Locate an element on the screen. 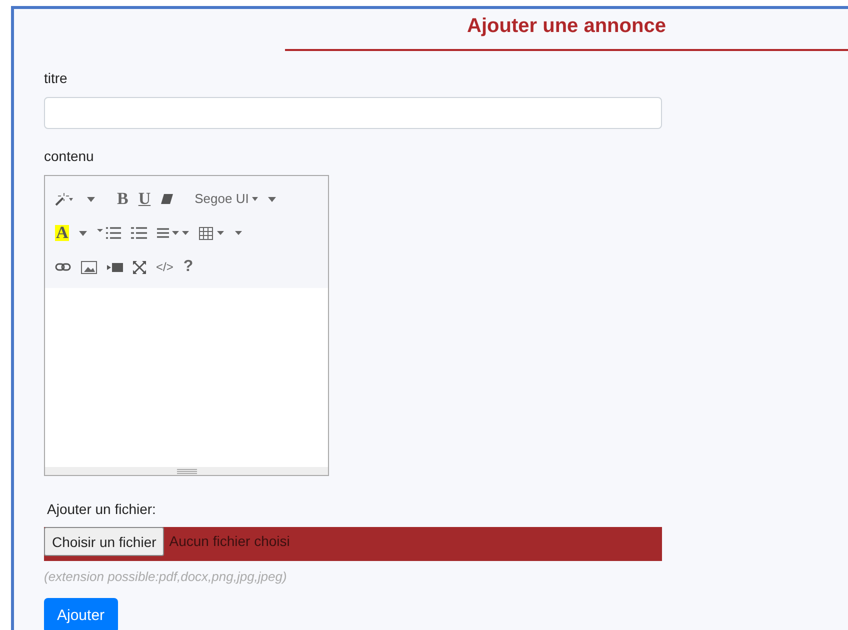 This screenshot has width=848, height=630. file-input: Choisir un fichier Aucun fichier choisi is located at coordinates (353, 544).